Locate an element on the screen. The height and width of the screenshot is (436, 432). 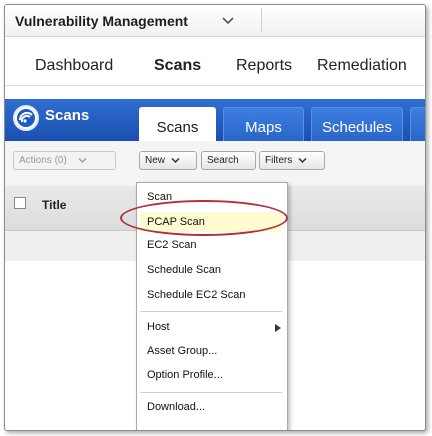
menu-item-scan: Scan is located at coordinates (159, 197).